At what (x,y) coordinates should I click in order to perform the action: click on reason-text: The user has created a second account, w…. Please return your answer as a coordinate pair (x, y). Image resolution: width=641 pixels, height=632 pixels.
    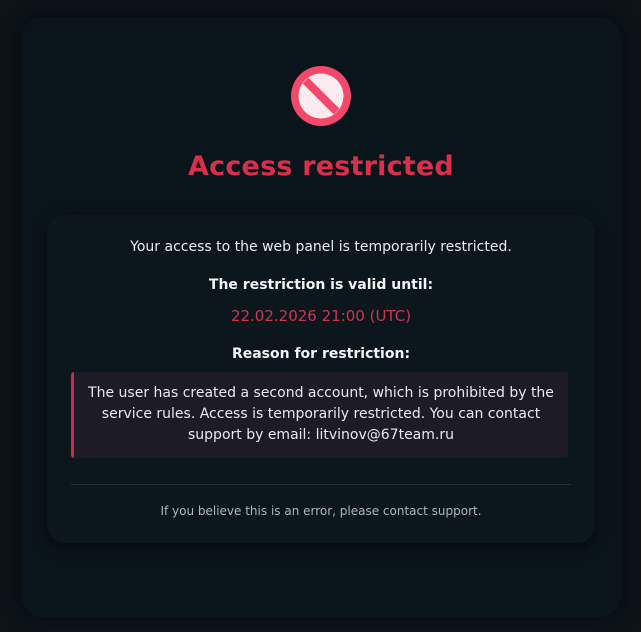
    Looking at the image, I should click on (319, 415).